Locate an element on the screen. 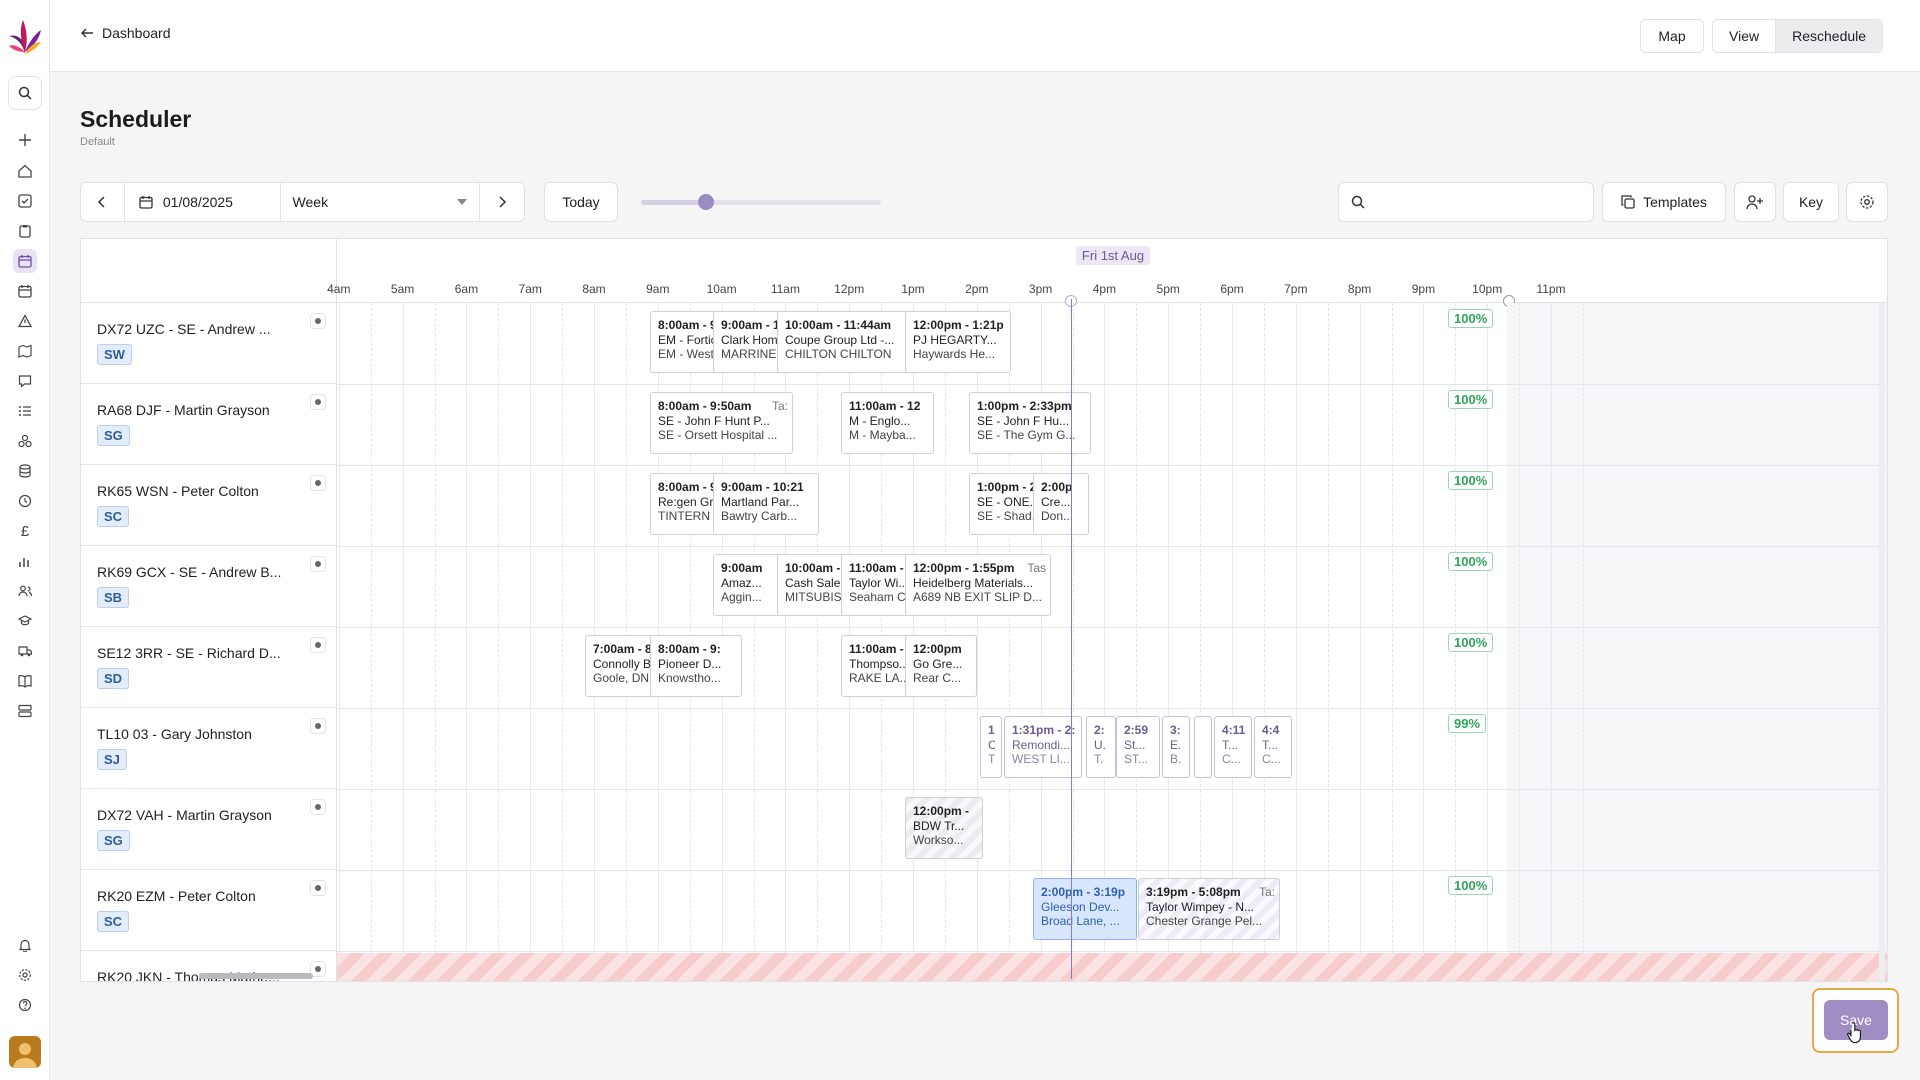  job-customer: E. is located at coordinates (1176, 744).